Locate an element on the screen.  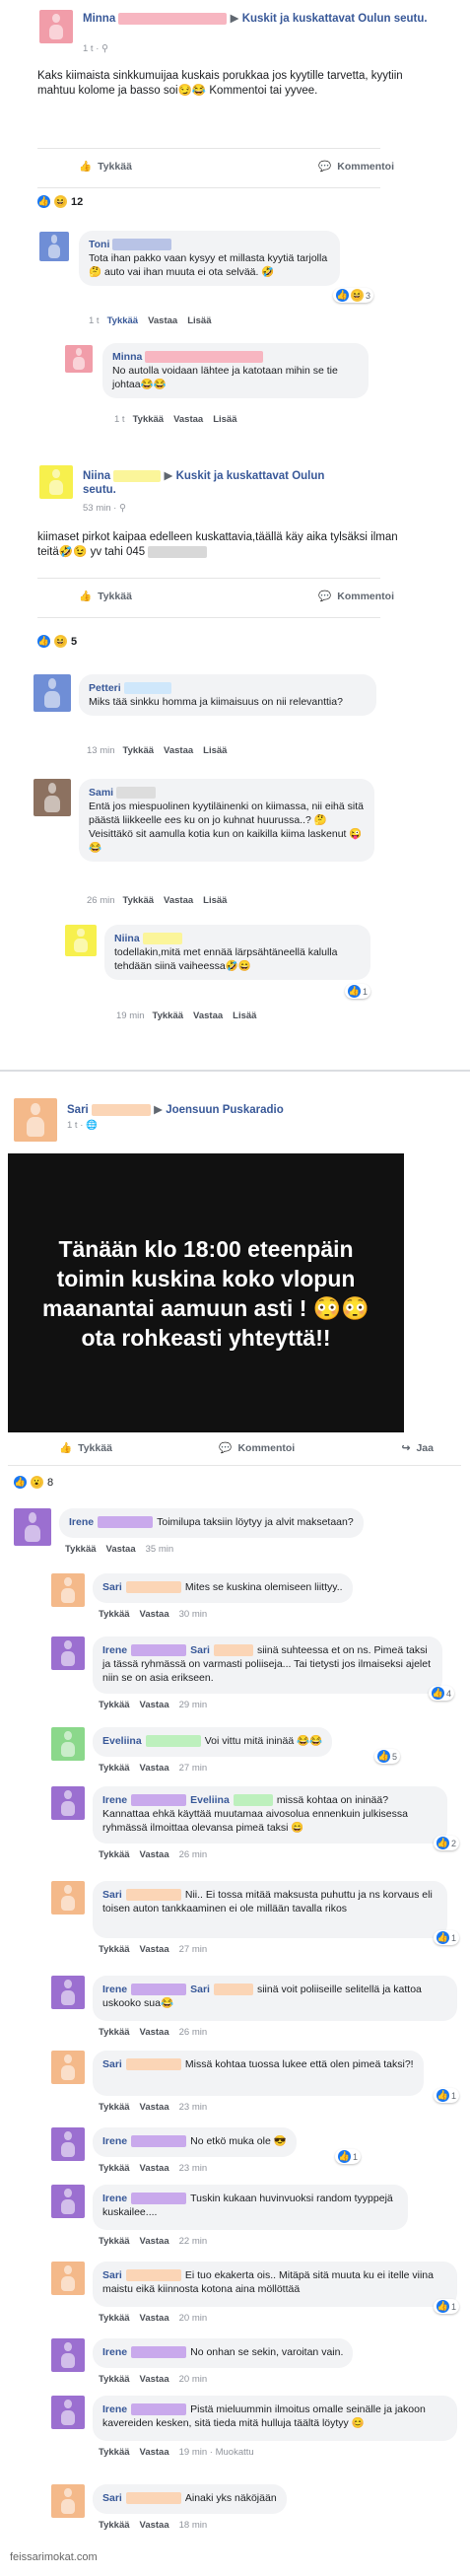
post1-time: 1 t · ⚲ is located at coordinates (95, 48).